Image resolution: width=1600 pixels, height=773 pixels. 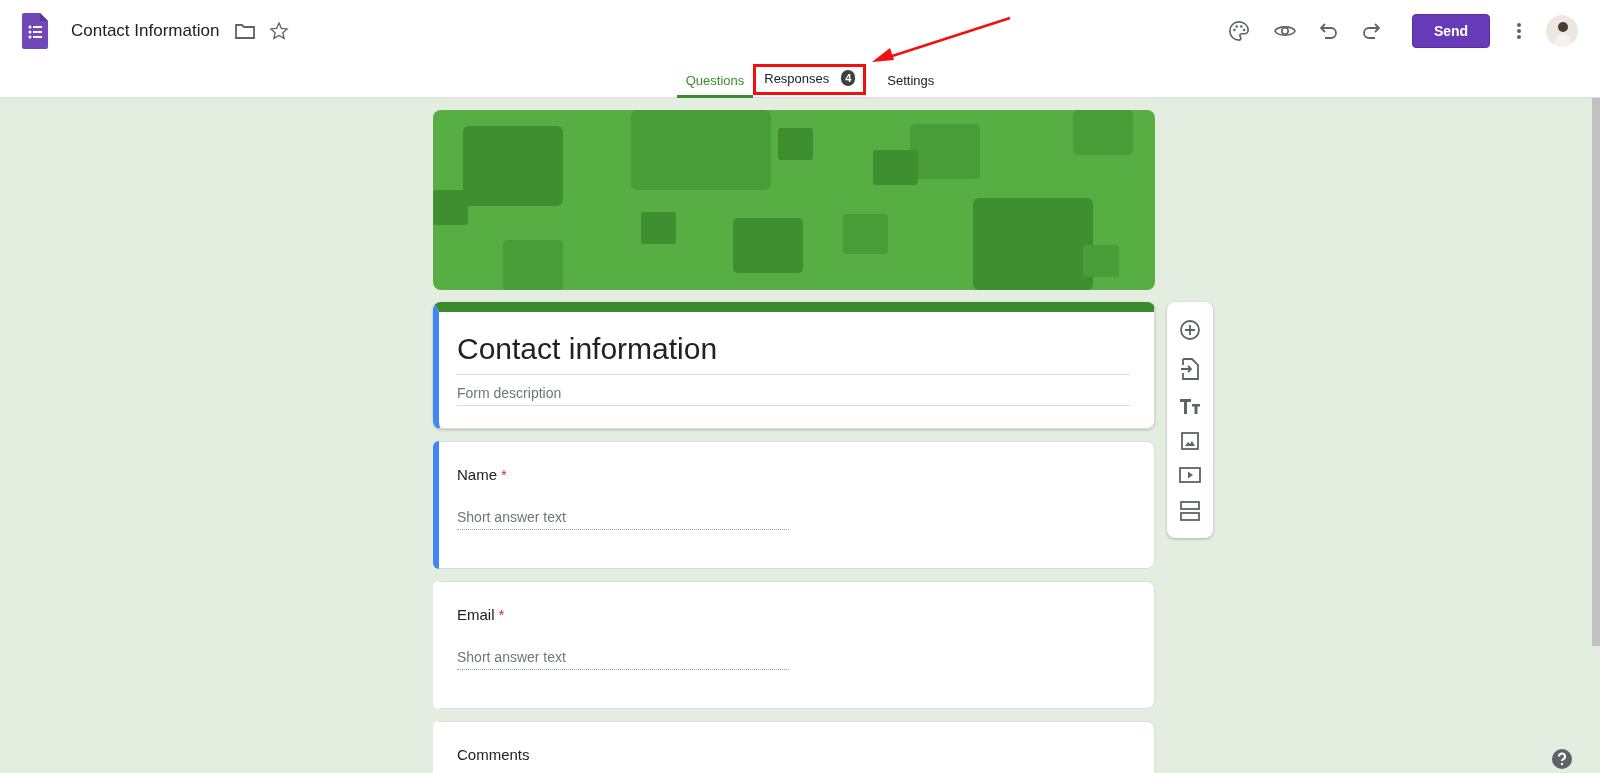 I want to click on send-button: Send, so click(x=1451, y=31).